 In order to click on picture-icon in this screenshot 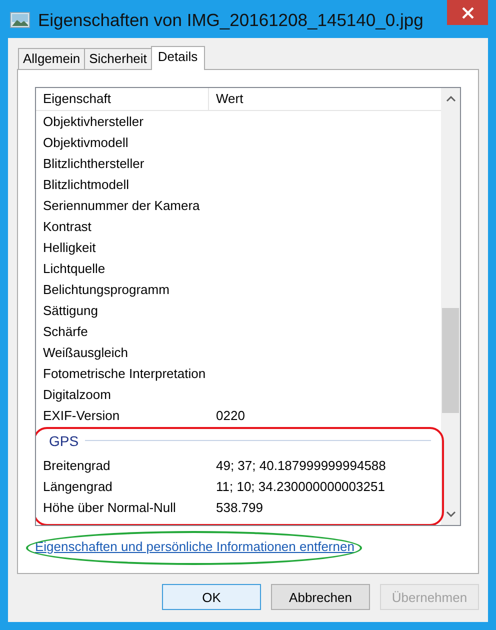, I will do `click(20, 20)`.